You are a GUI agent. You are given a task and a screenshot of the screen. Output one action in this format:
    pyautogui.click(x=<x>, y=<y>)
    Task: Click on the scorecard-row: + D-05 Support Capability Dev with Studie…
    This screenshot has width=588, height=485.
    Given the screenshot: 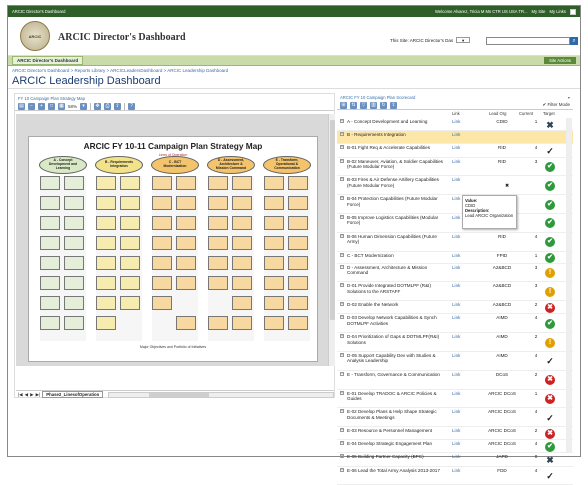 What is the action you would take?
    pyautogui.click(x=455, y=361)
    